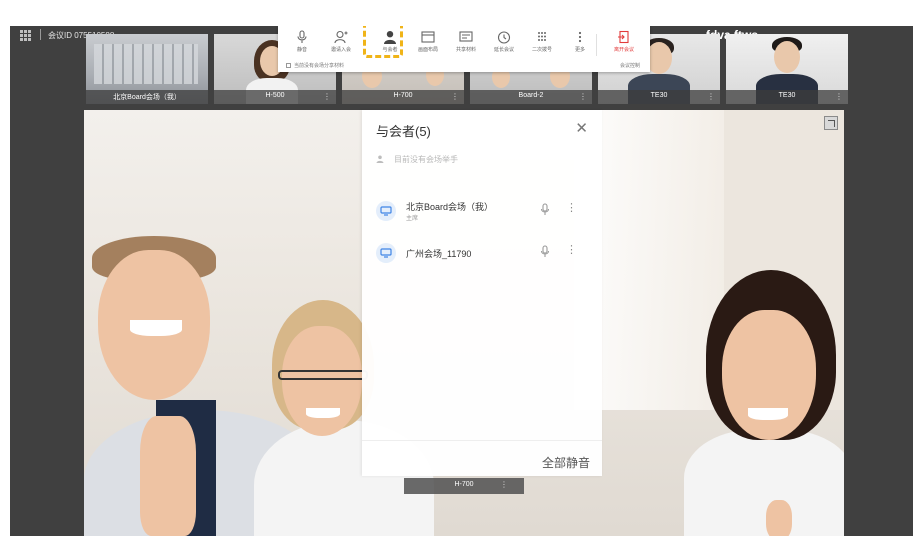 This screenshot has width=913, height=536. Describe the element at coordinates (417, 159) in the screenshot. I see `raise-hand-tip: 目前没有会场举手` at that location.